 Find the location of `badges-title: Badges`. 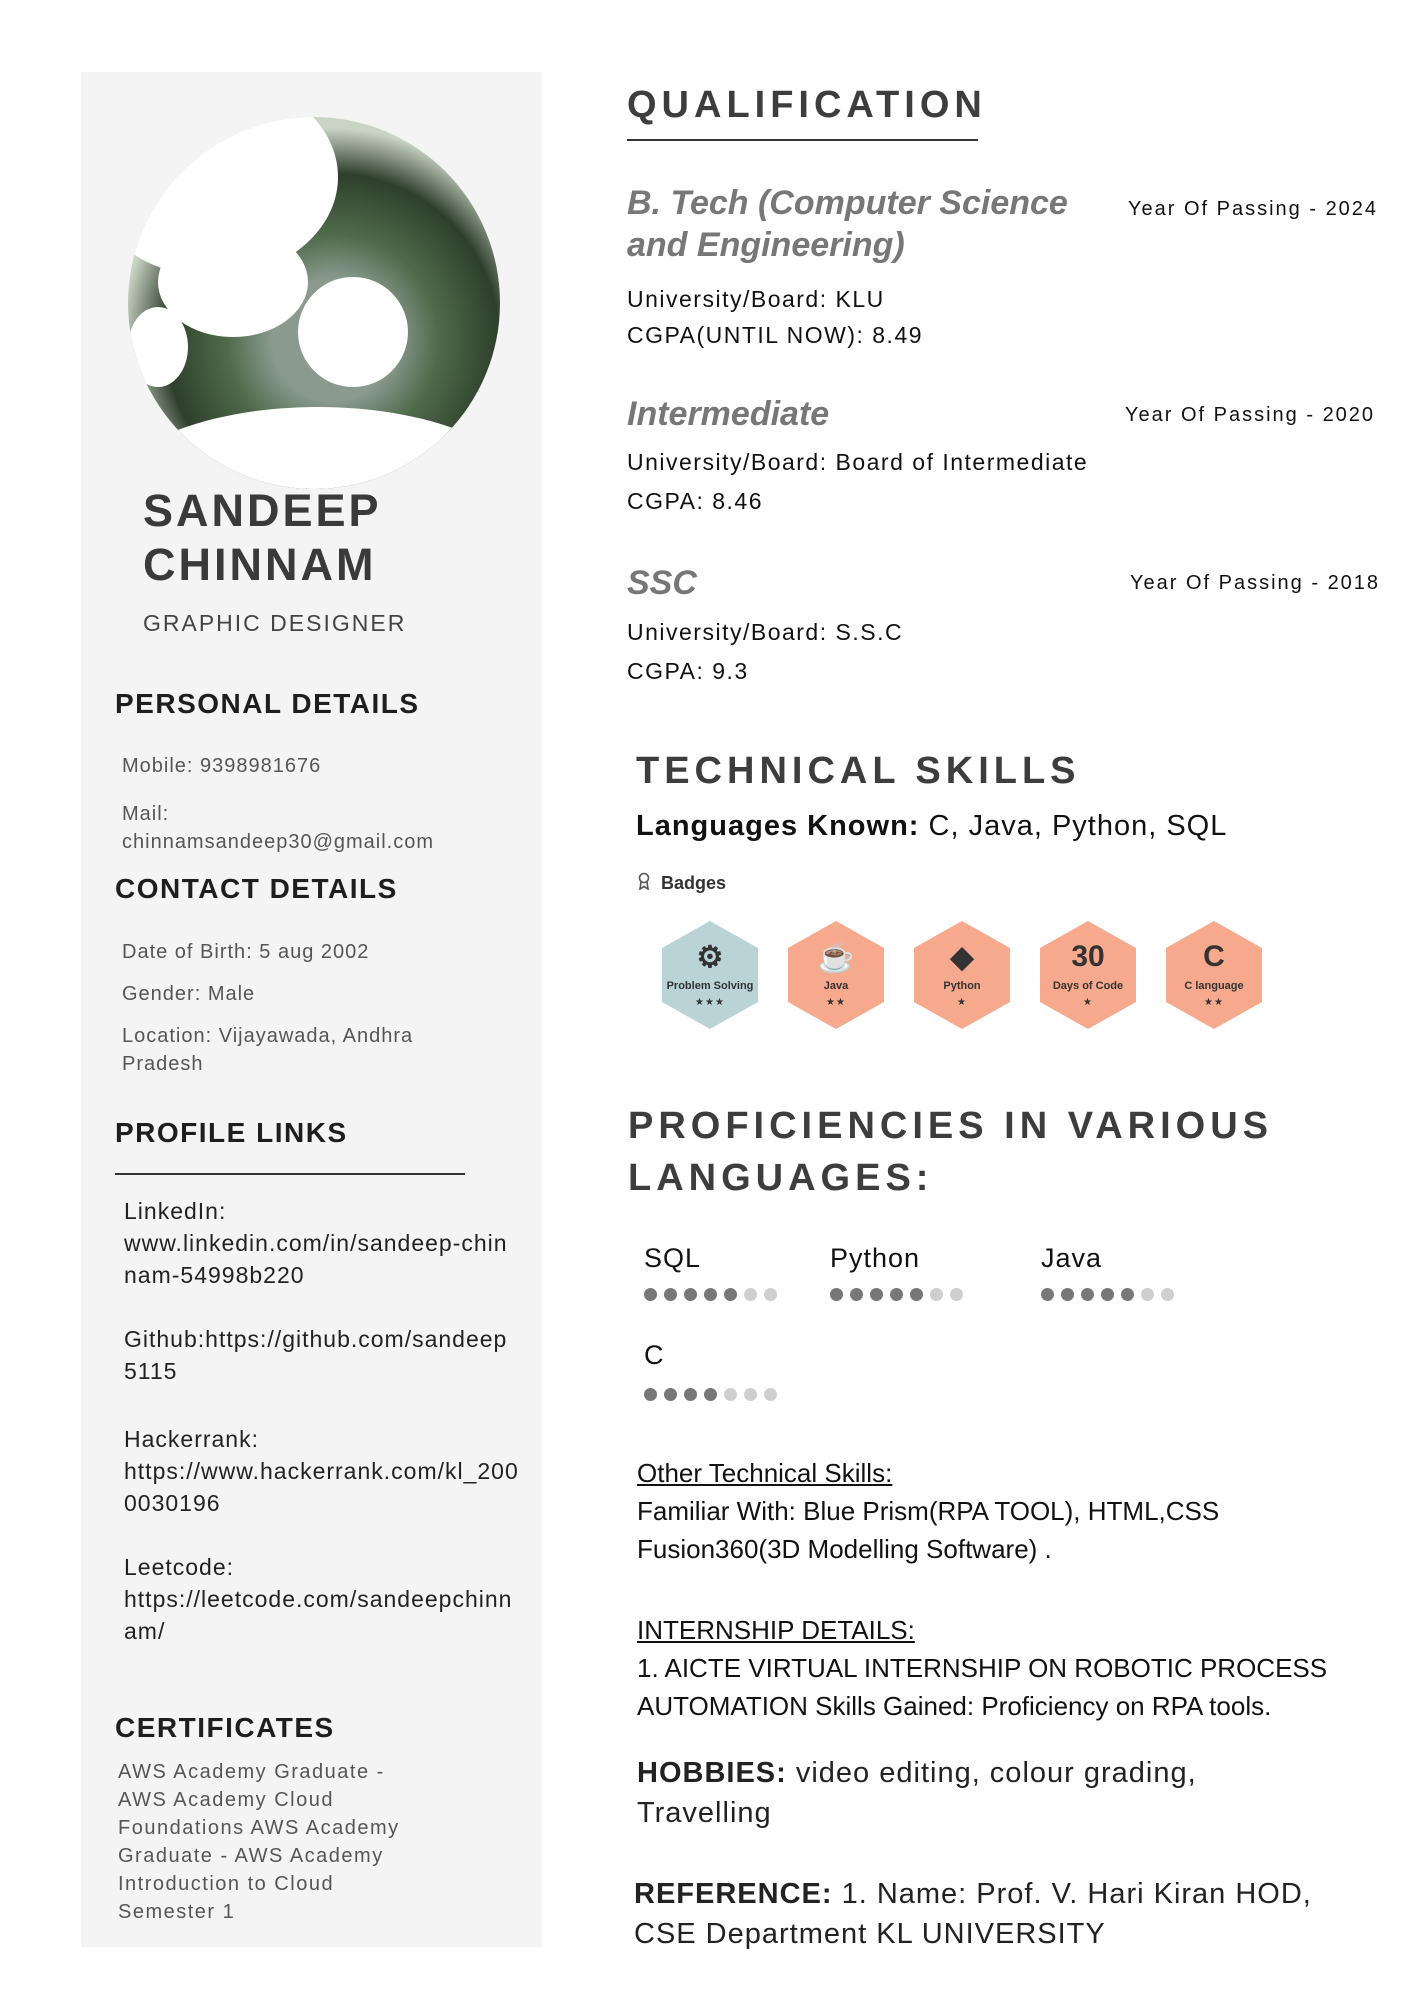

badges-title: Badges is located at coordinates (681, 883).